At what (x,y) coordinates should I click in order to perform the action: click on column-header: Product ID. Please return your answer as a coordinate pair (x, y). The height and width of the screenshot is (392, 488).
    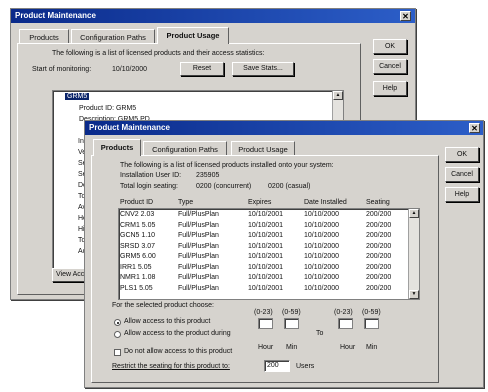
    Looking at the image, I should click on (136, 202).